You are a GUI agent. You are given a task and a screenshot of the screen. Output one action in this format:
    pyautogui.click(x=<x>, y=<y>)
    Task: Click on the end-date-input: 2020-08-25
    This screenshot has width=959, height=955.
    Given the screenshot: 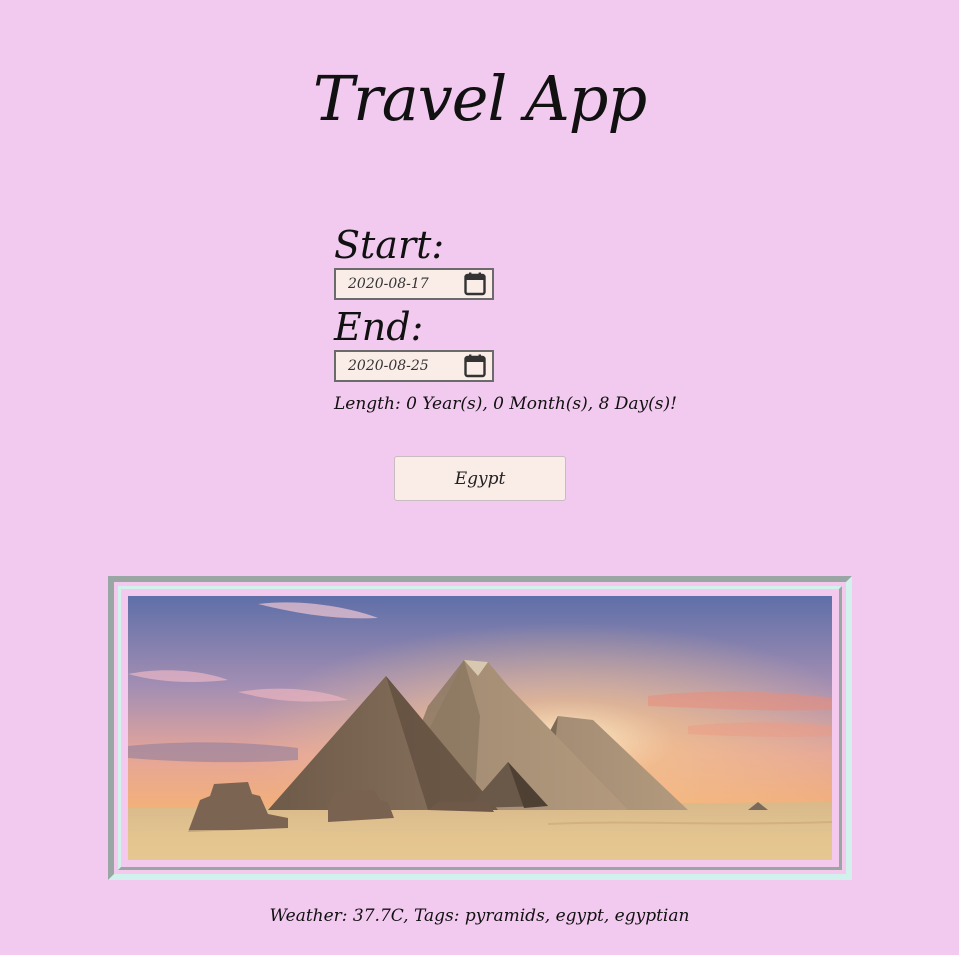 What is the action you would take?
    pyautogui.click(x=414, y=366)
    